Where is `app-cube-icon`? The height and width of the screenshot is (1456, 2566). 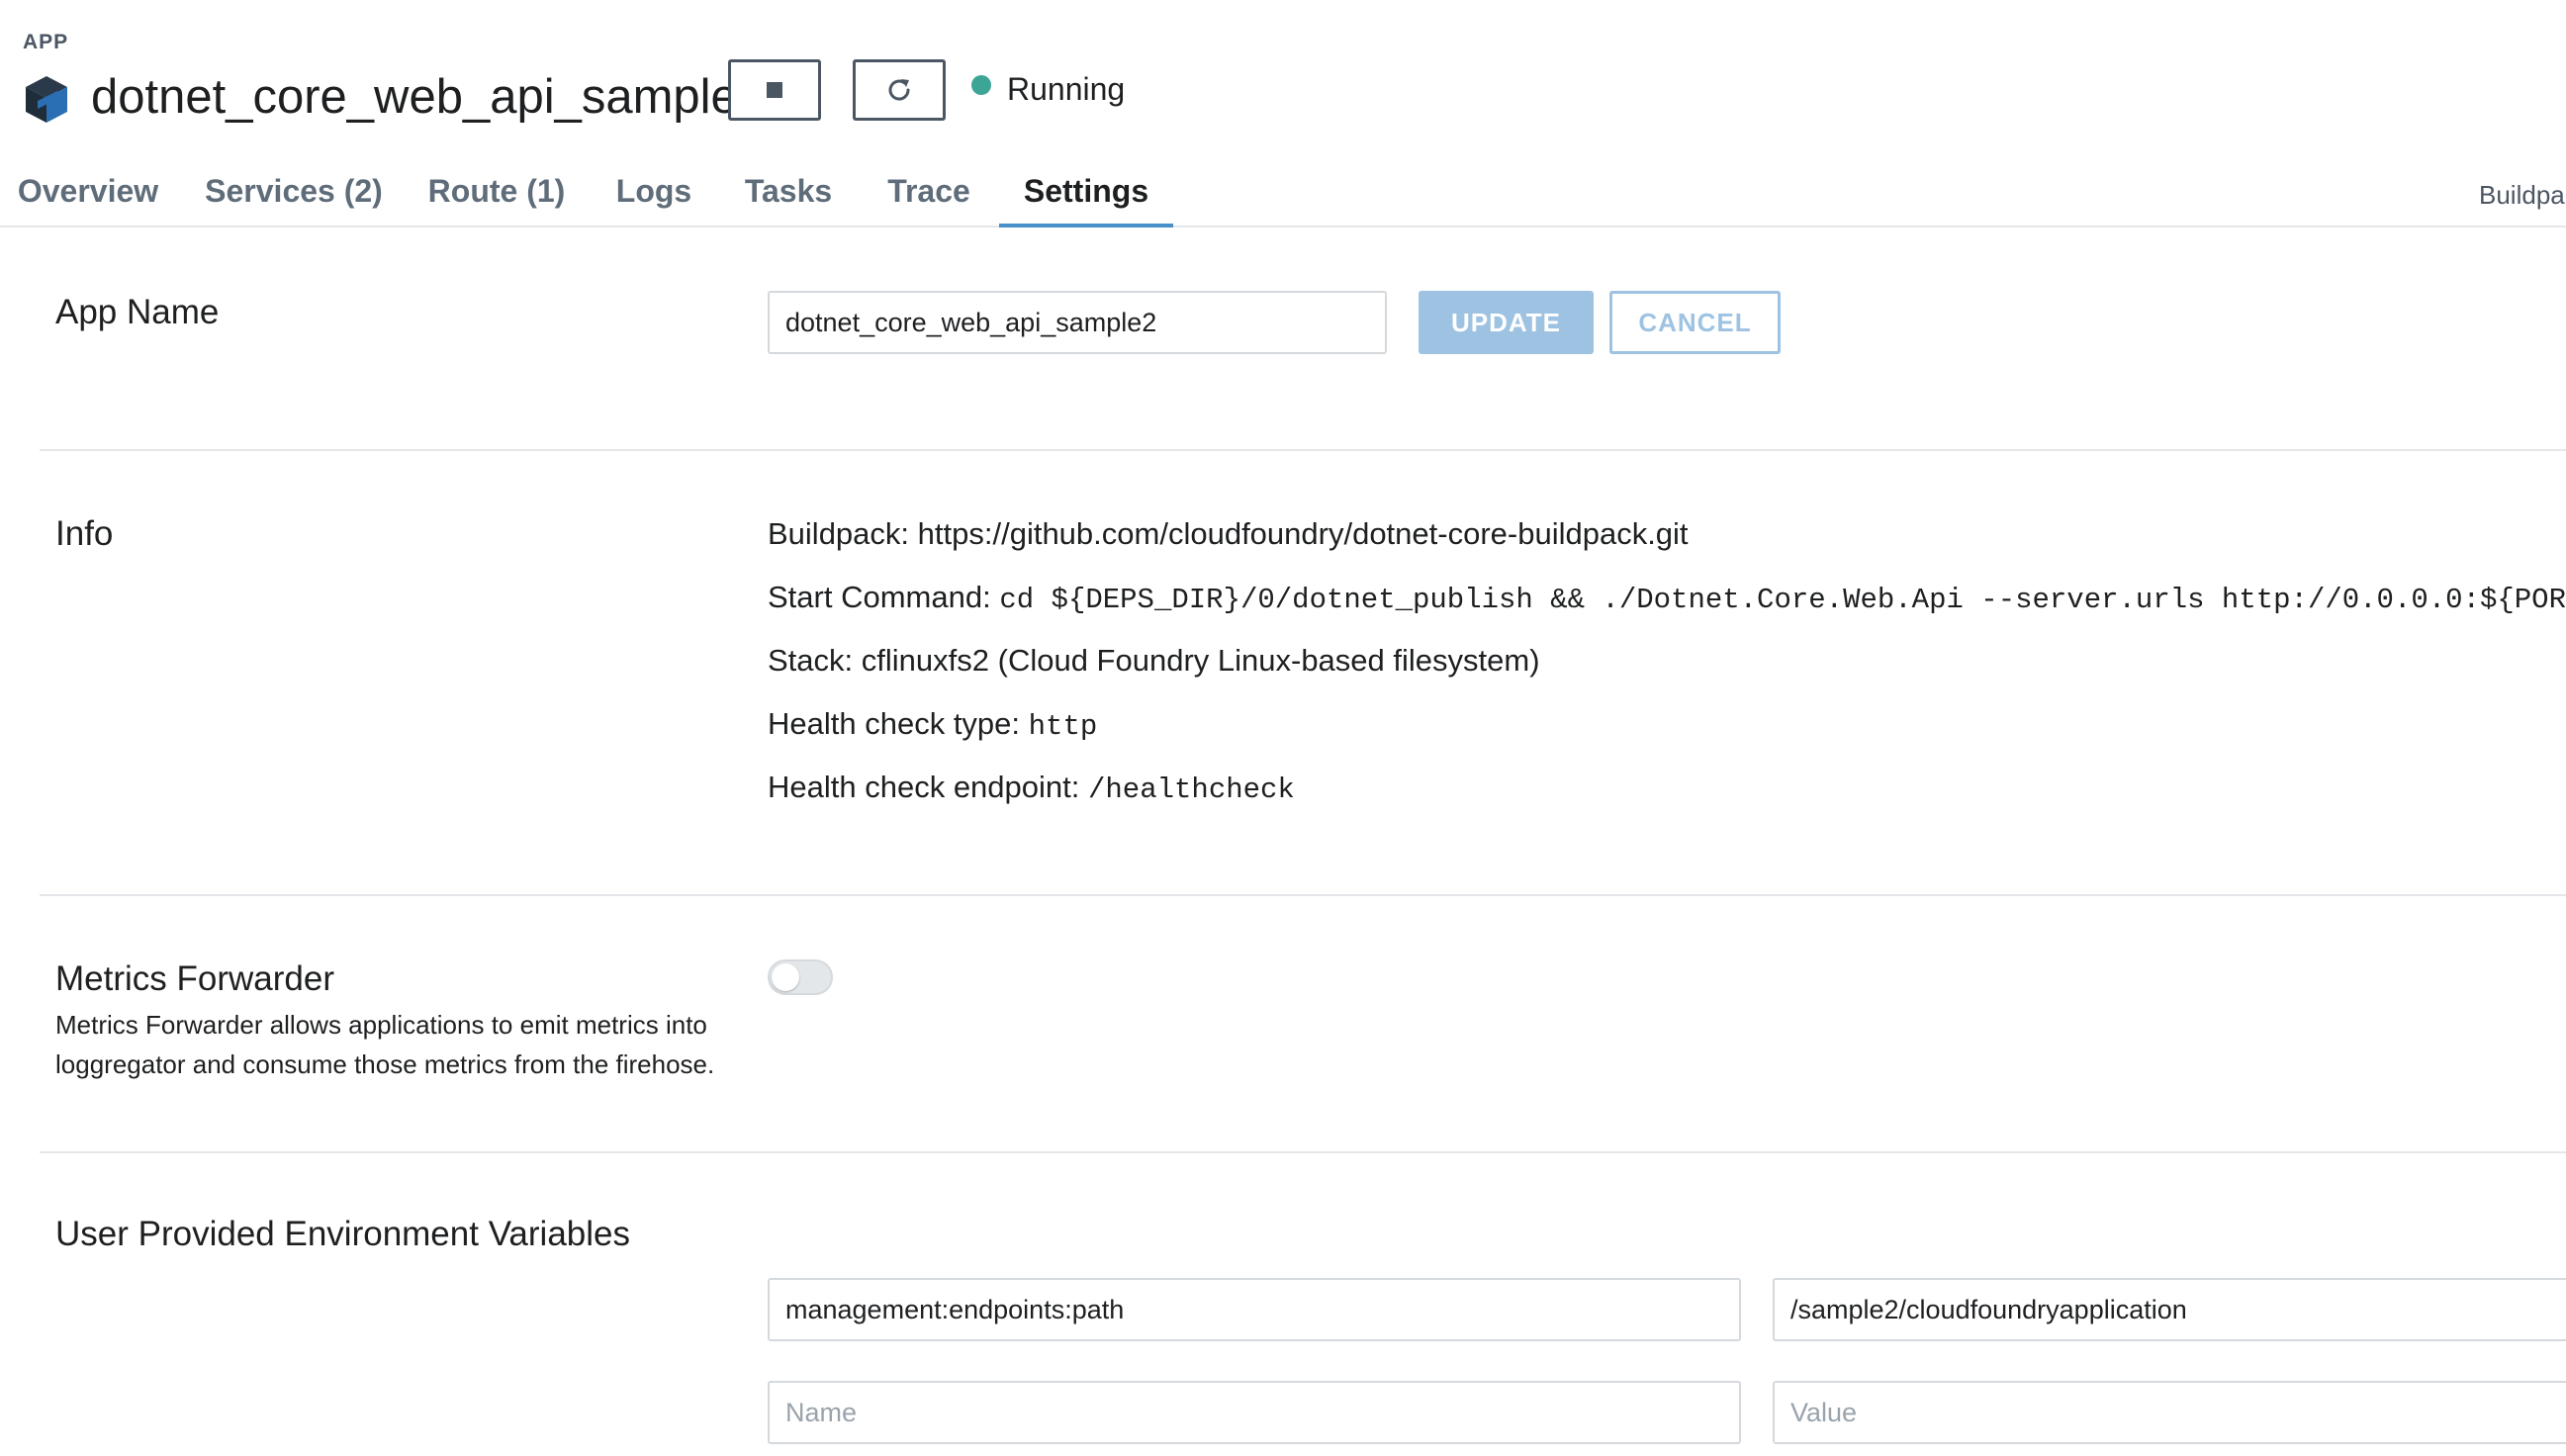 app-cube-icon is located at coordinates (46, 99).